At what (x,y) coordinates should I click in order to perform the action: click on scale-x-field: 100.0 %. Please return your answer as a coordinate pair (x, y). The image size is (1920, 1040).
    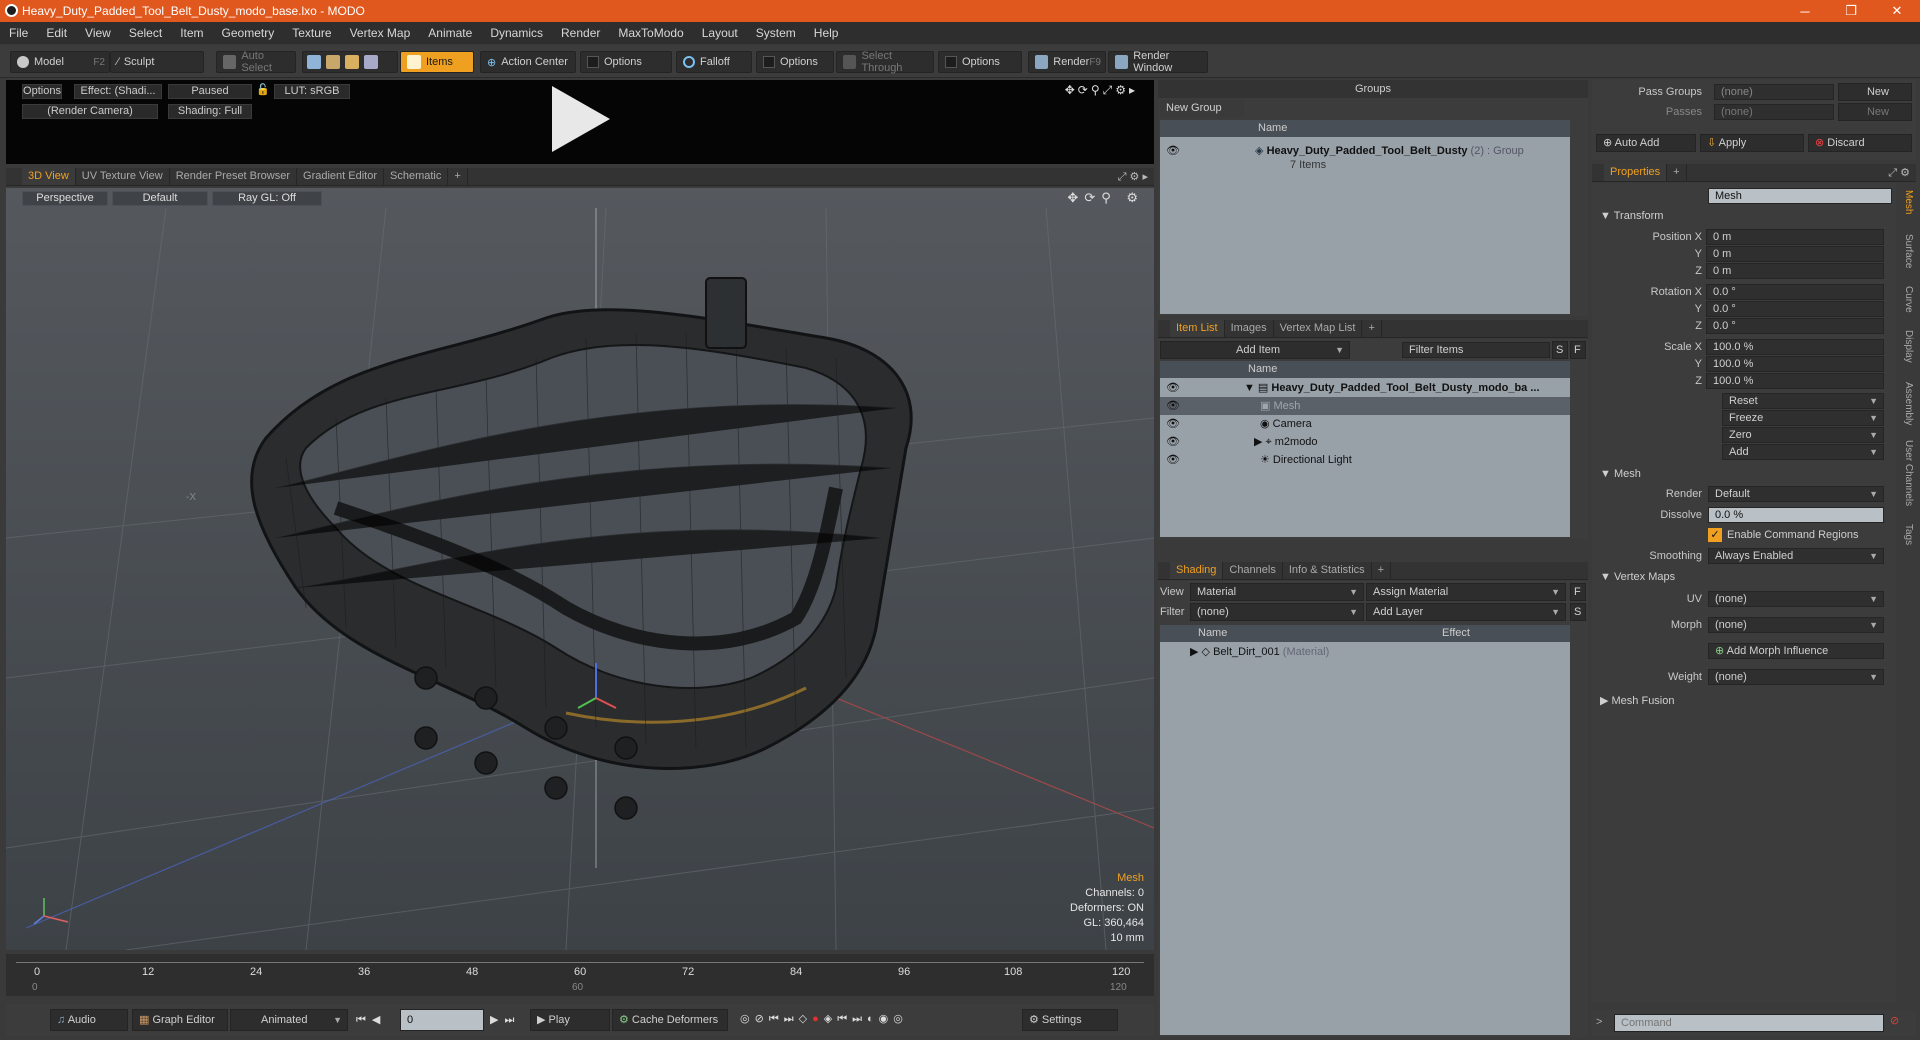
    Looking at the image, I should click on (1795, 347).